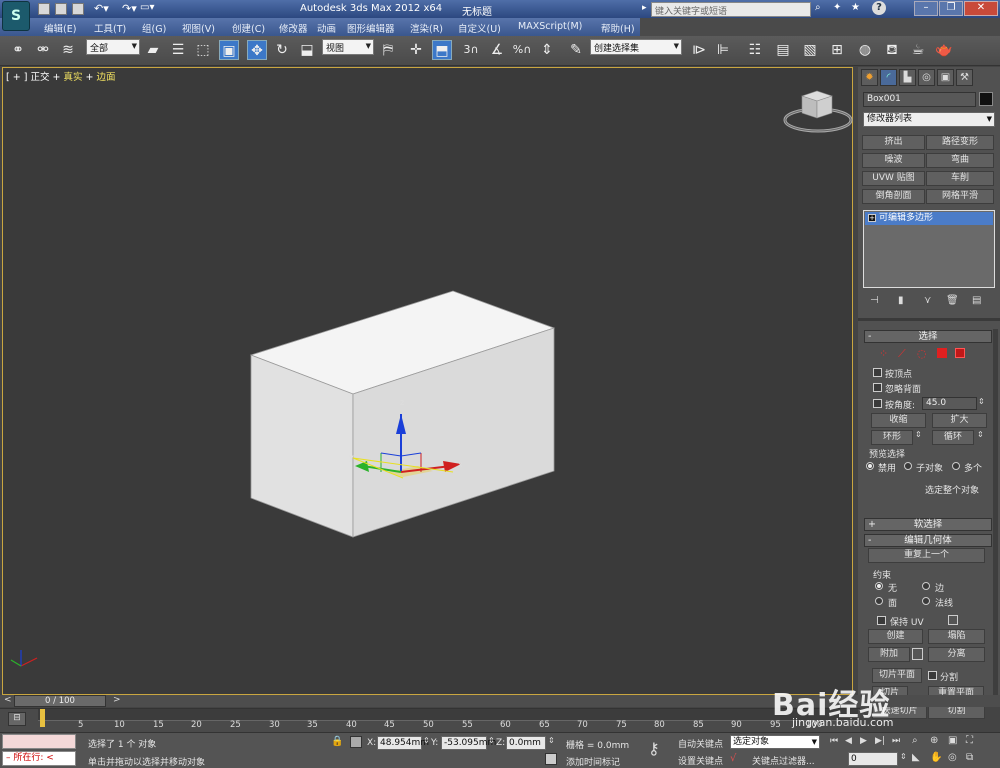 This screenshot has height=768, width=1000. I want to click on subscription-icon: ✦, so click(837, 7).